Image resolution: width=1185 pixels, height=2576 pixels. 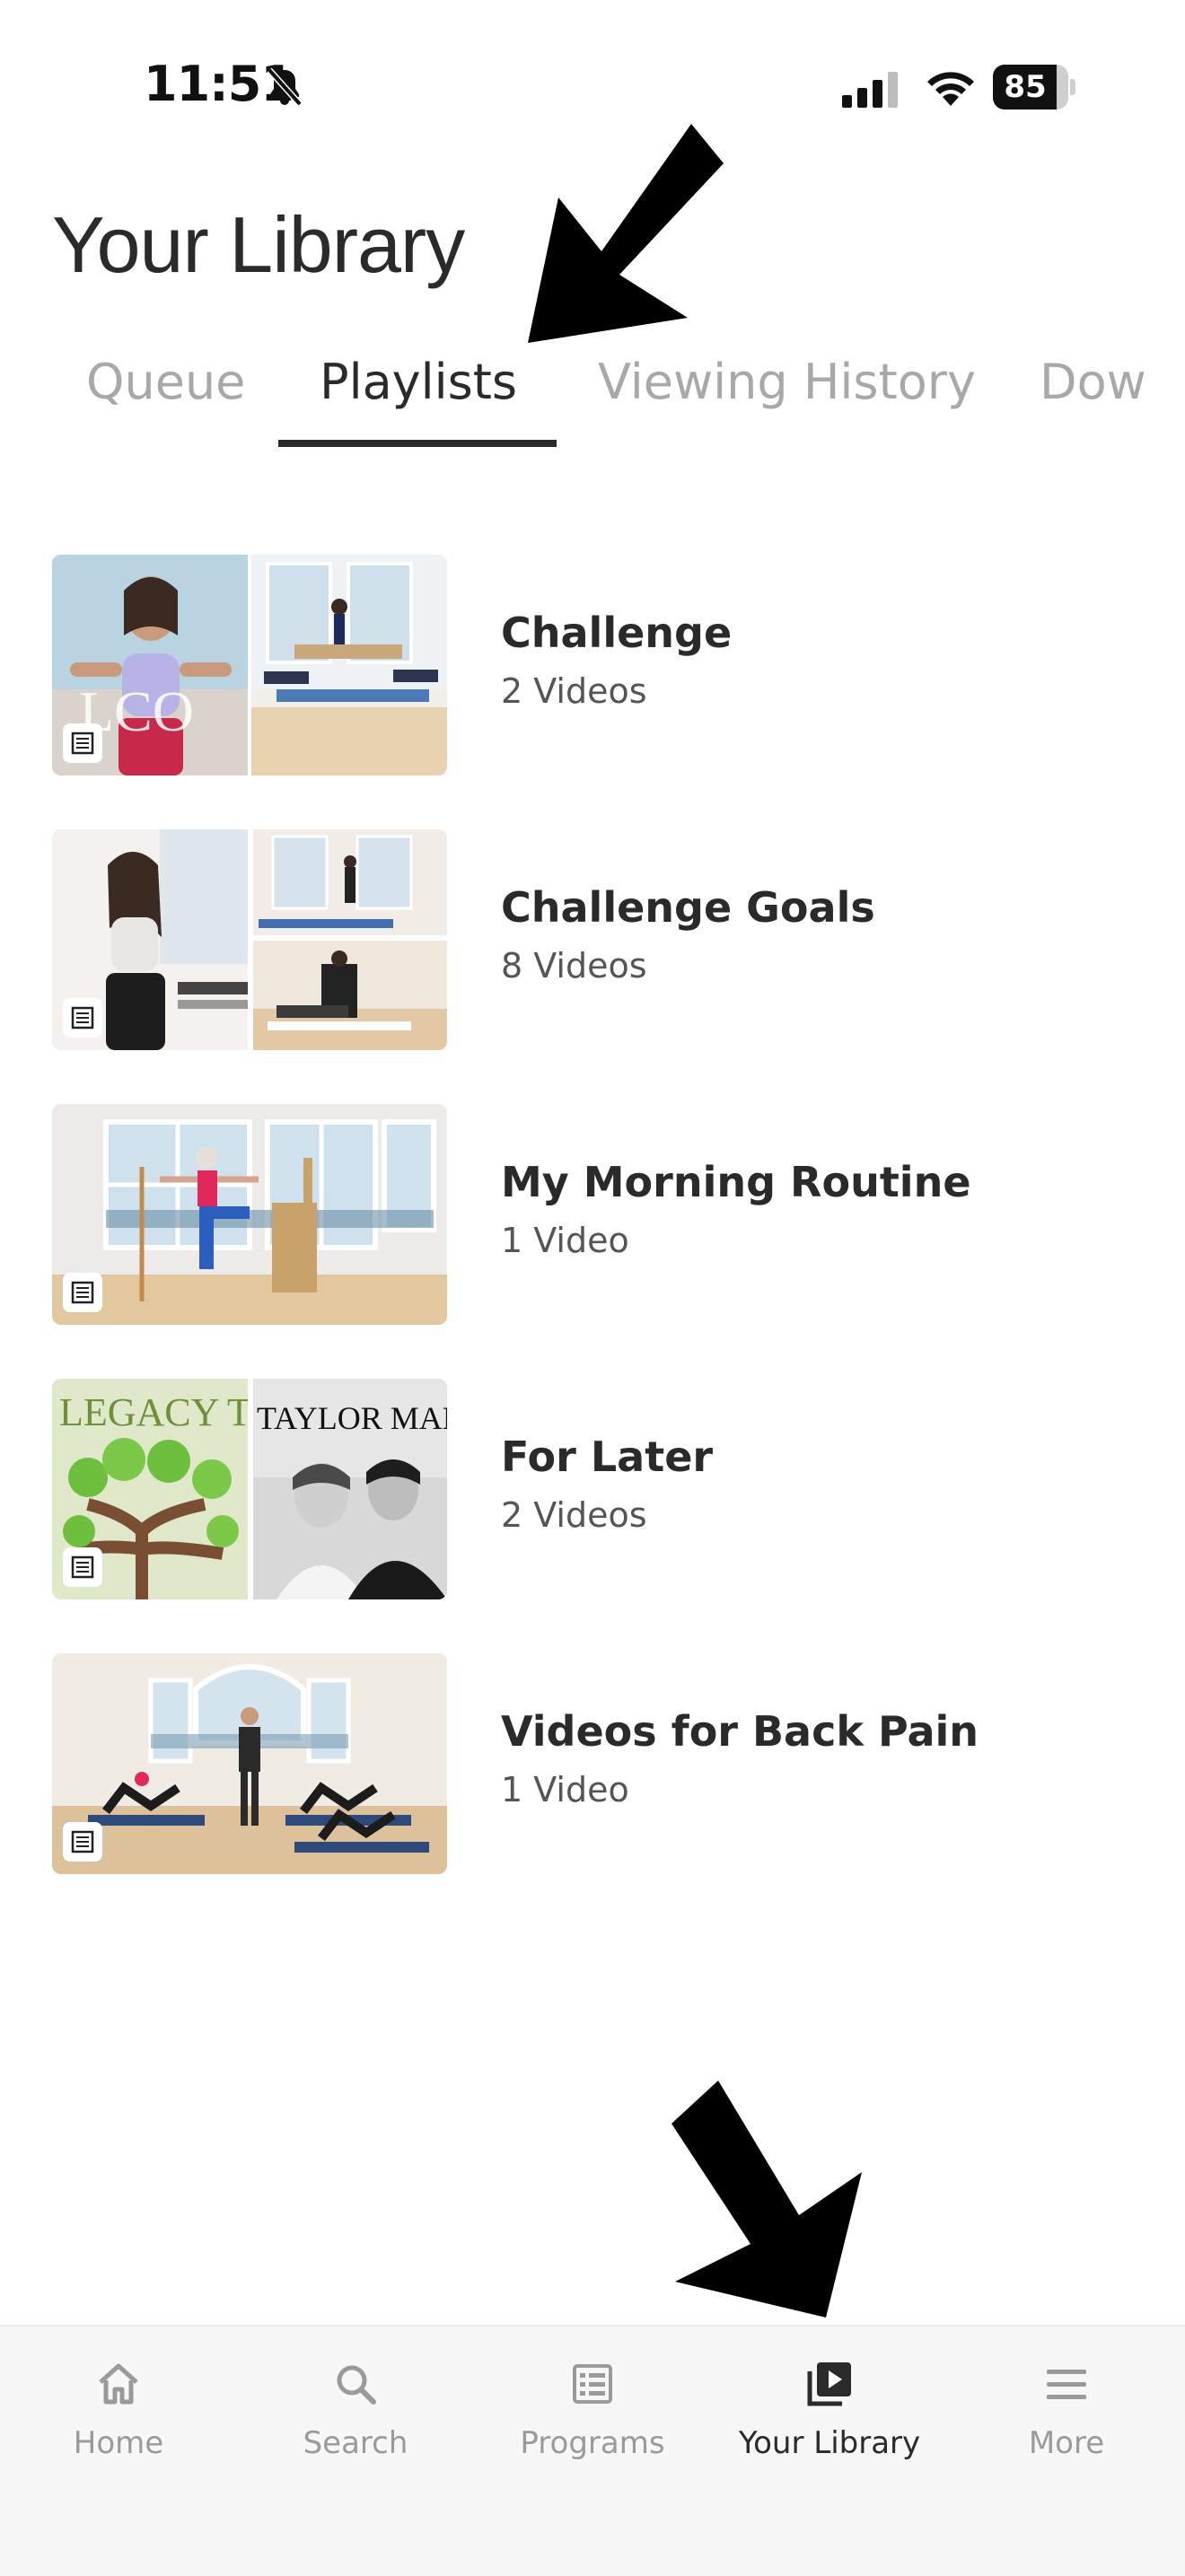 What do you see at coordinates (1093, 382) in the screenshot?
I see `tab-downloads: Dow` at bounding box center [1093, 382].